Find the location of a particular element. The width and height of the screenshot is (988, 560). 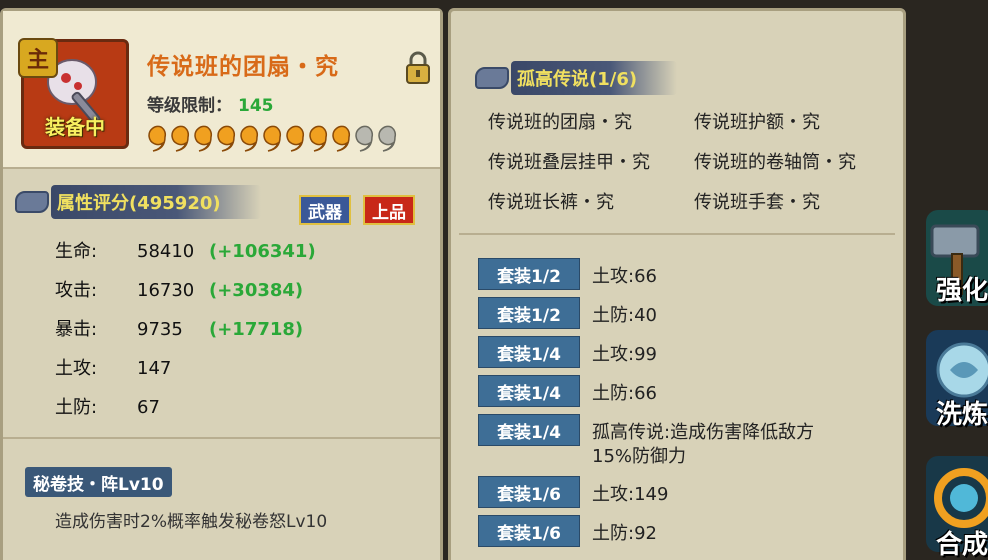

stat-label: 攻击: is located at coordinates (76, 290).